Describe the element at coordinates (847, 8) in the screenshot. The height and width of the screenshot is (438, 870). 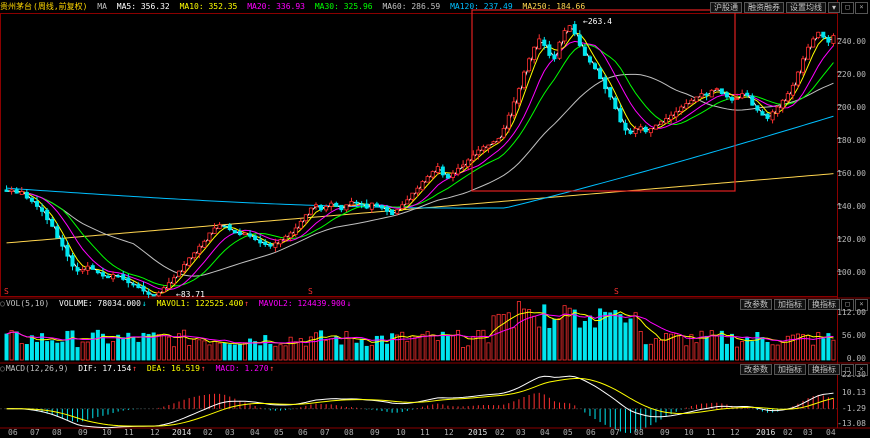
I see `maximize-icon: □` at that location.